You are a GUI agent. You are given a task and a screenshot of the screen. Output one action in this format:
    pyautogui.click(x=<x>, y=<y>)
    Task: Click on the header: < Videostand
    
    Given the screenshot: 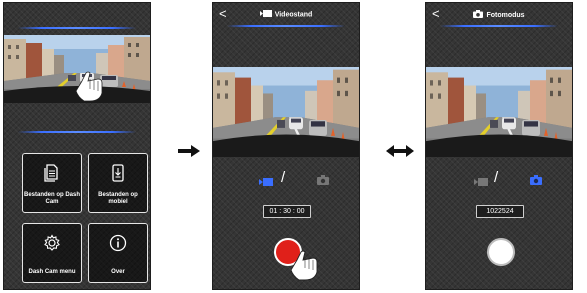 What is the action you would take?
    pyautogui.click(x=286, y=15)
    